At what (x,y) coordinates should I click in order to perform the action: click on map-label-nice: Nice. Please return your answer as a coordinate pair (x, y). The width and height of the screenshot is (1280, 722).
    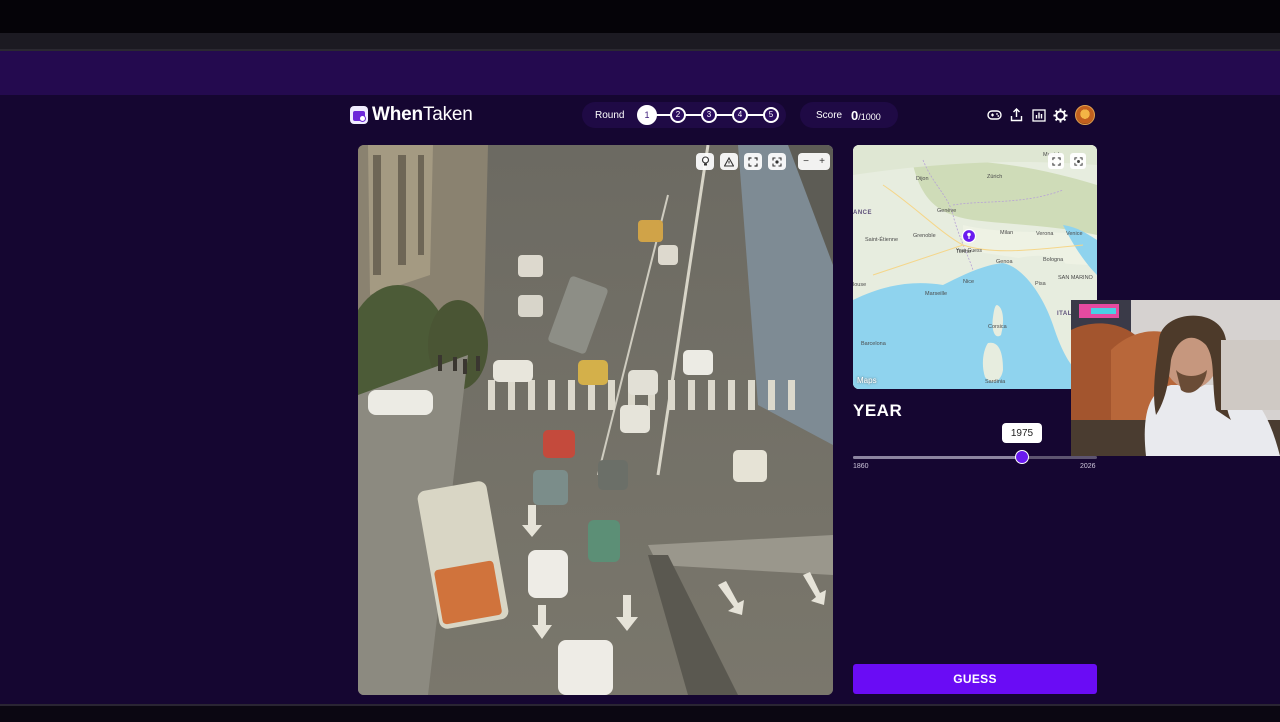
    Looking at the image, I should click on (968, 282).